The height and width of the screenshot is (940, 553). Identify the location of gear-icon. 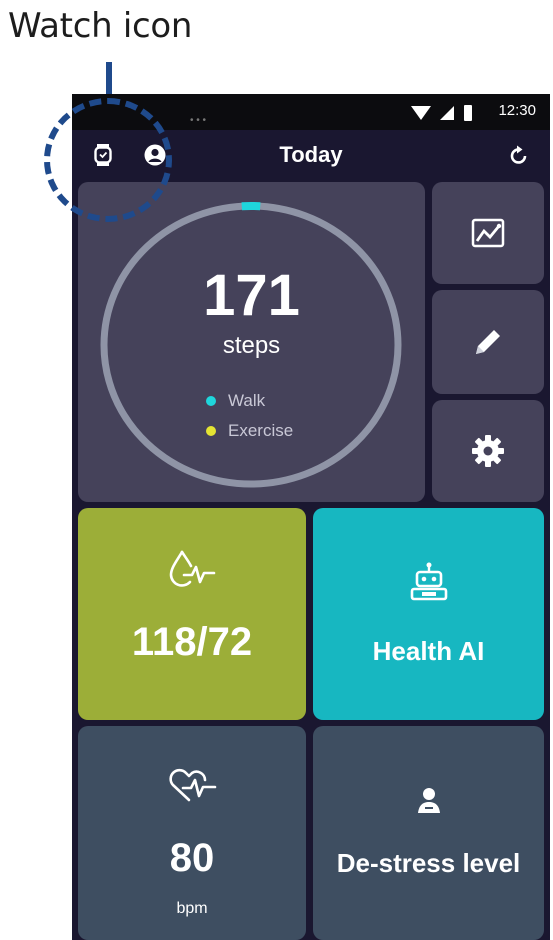
(488, 451).